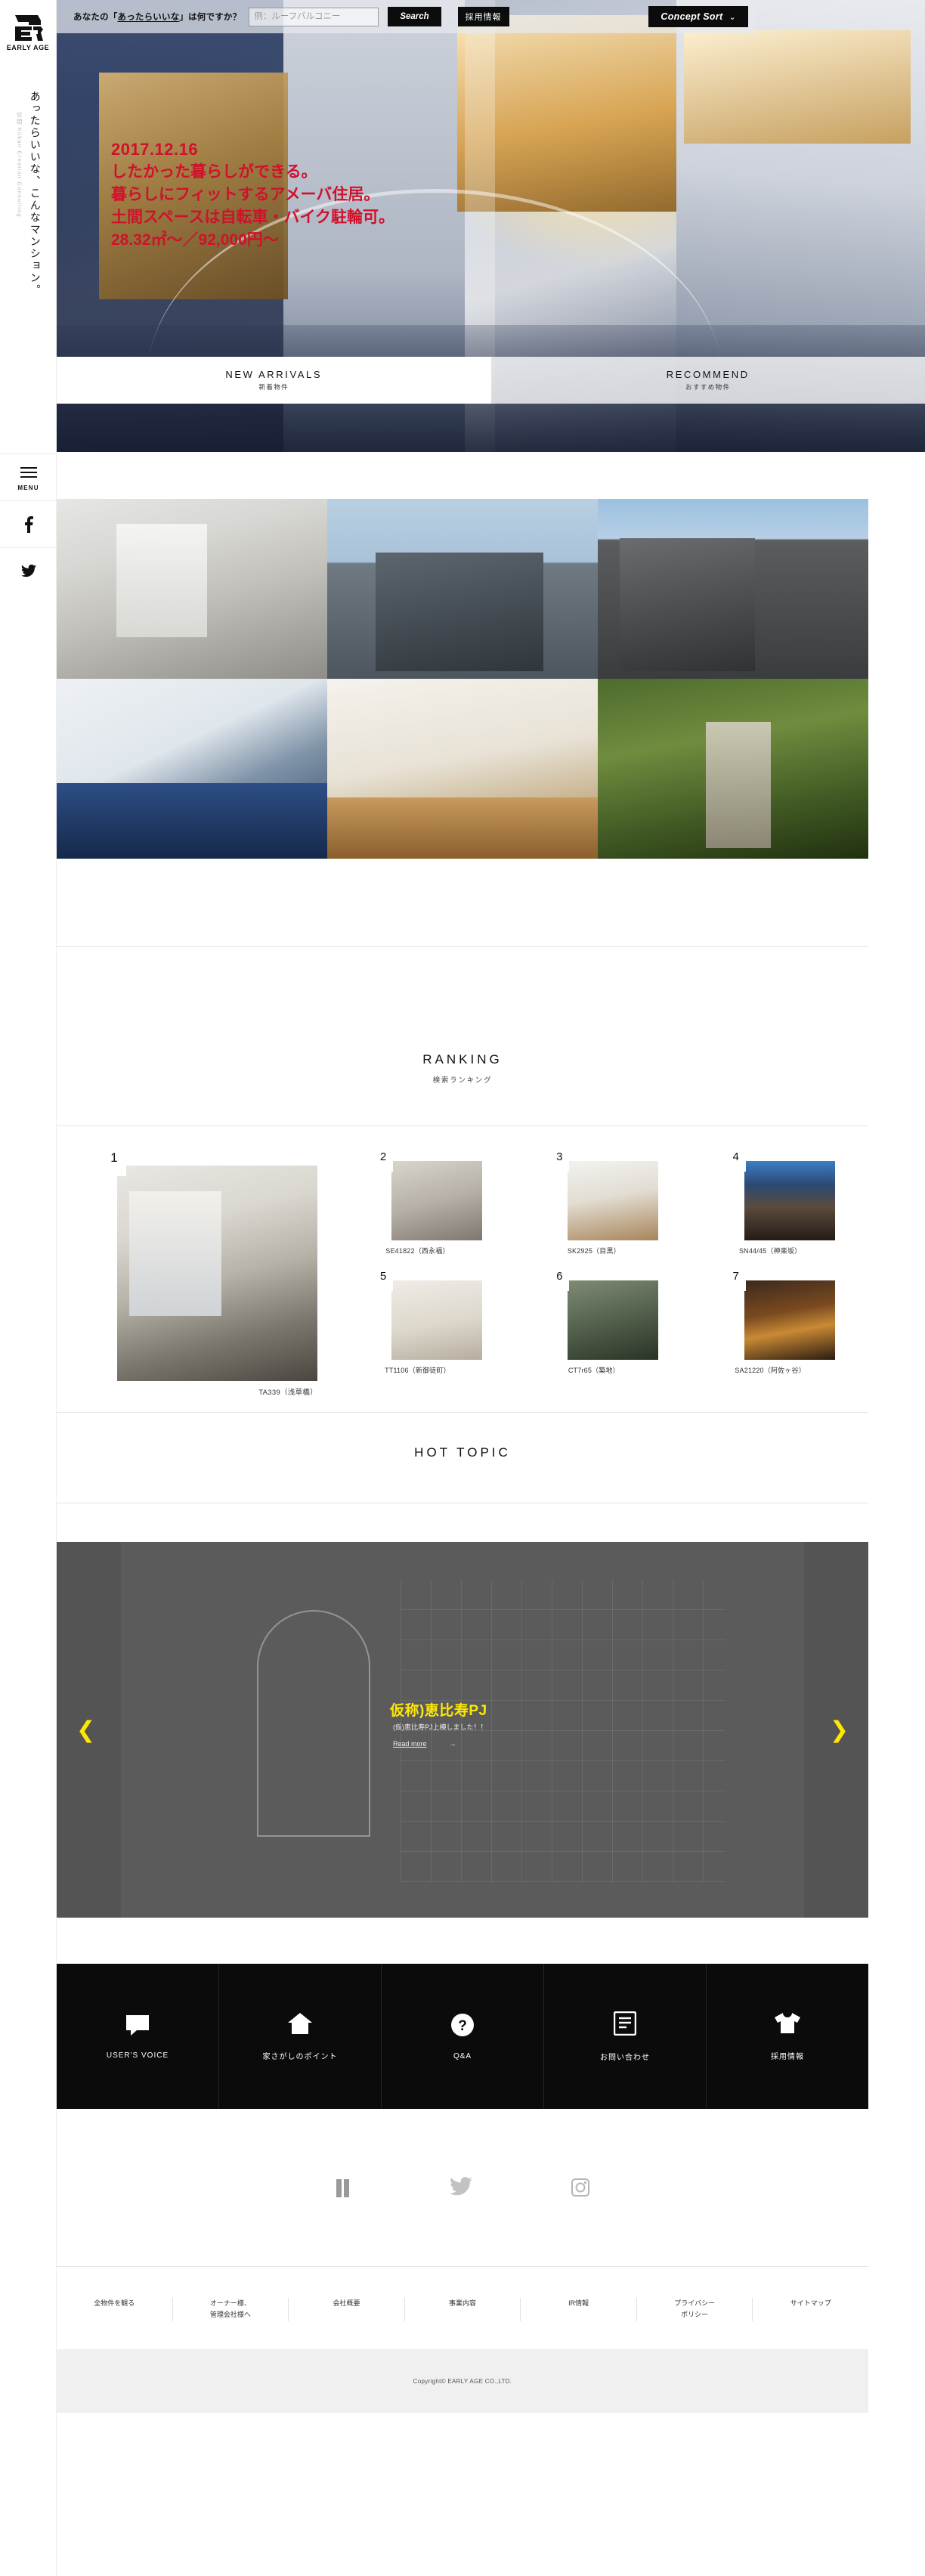  I want to click on ranking-item-5-label: TT1106（新御徒町）, so click(417, 1370).